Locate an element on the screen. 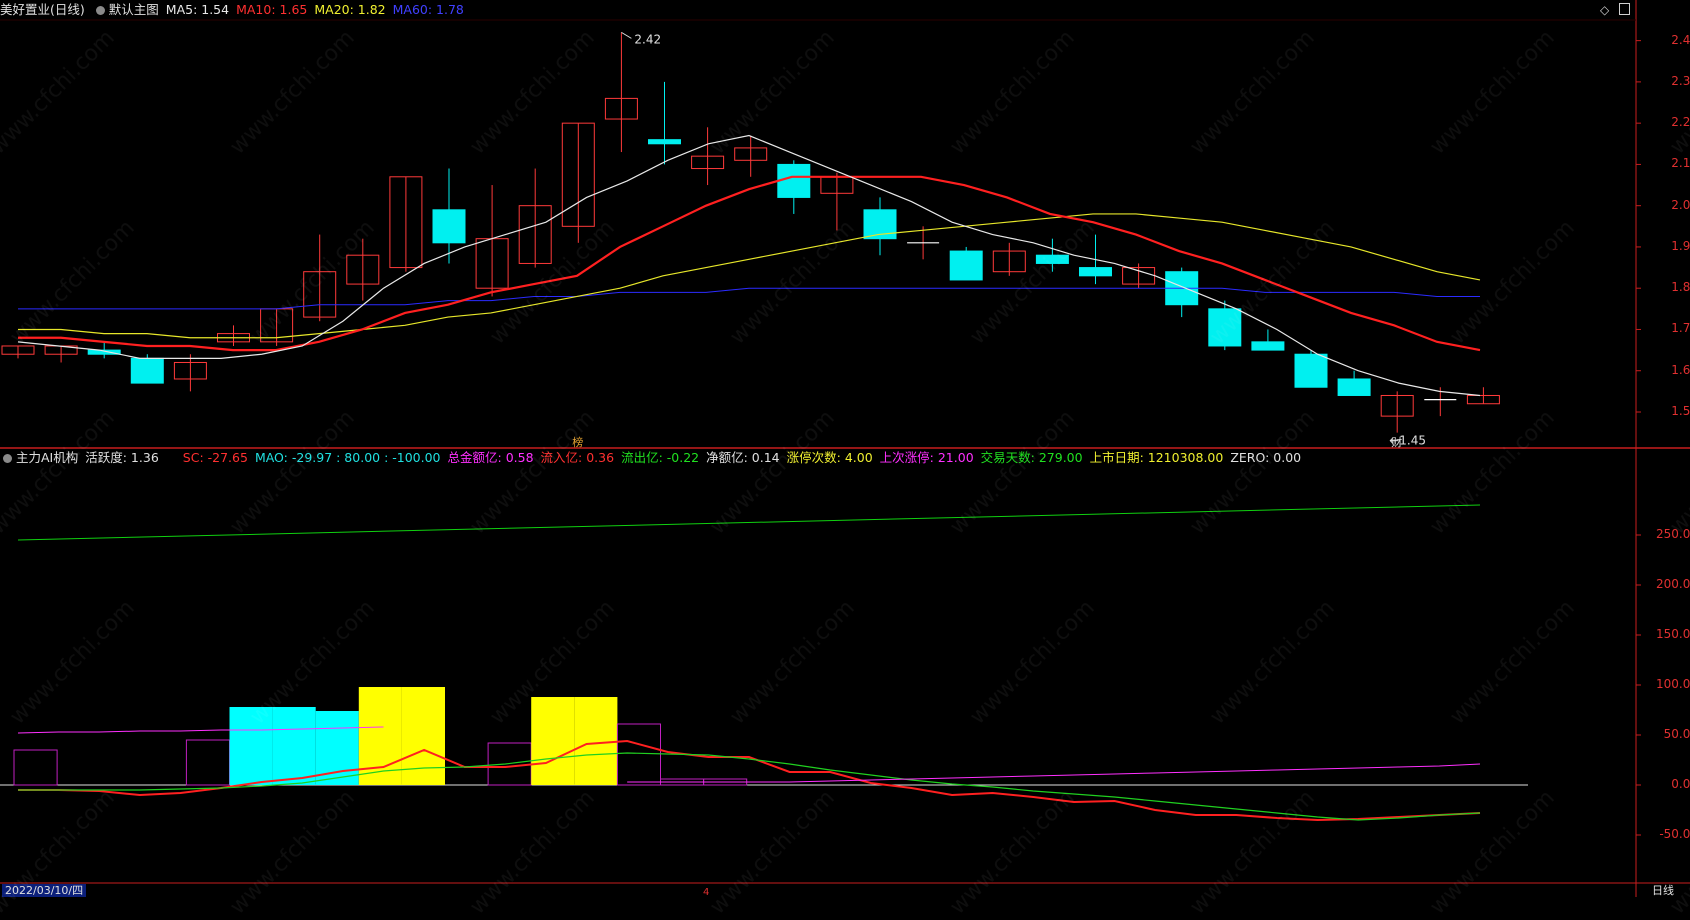 The width and height of the screenshot is (1690, 920). activity-label: 活跃度: 1.36 is located at coordinates (122, 457).